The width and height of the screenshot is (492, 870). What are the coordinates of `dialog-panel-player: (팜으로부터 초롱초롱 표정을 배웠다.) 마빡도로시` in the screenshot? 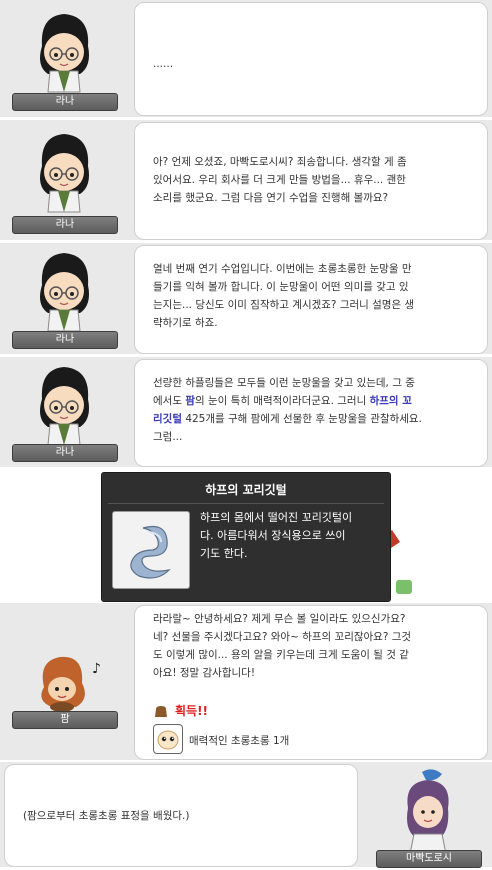 It's located at (246, 815).